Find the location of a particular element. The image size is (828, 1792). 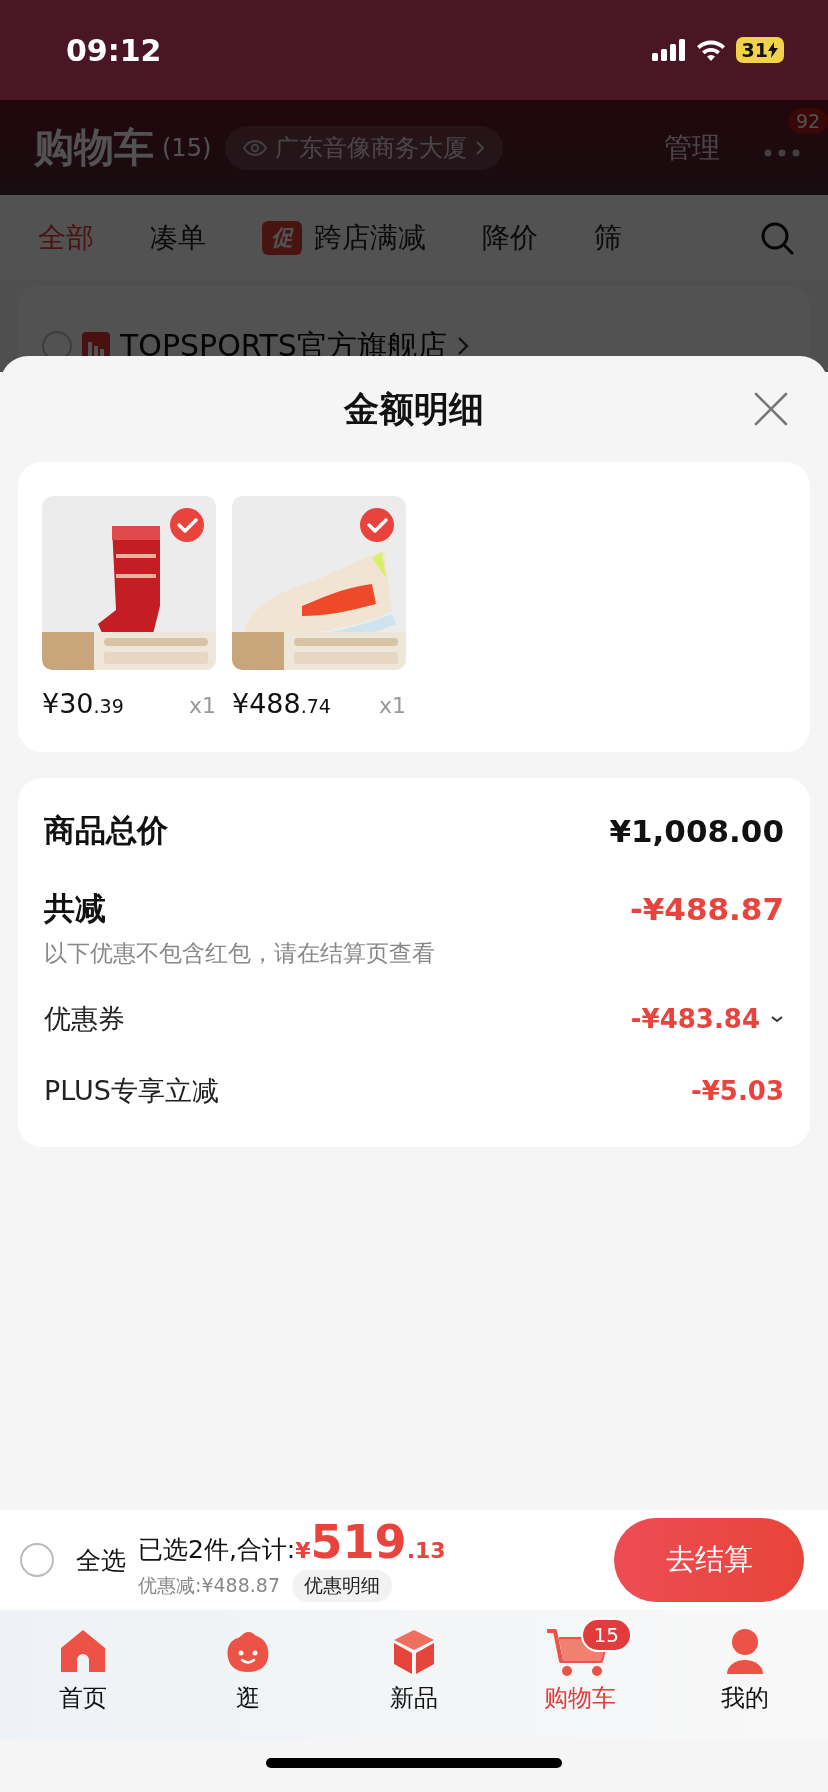

row-value: ¥1,008.00 is located at coordinates (696, 831).